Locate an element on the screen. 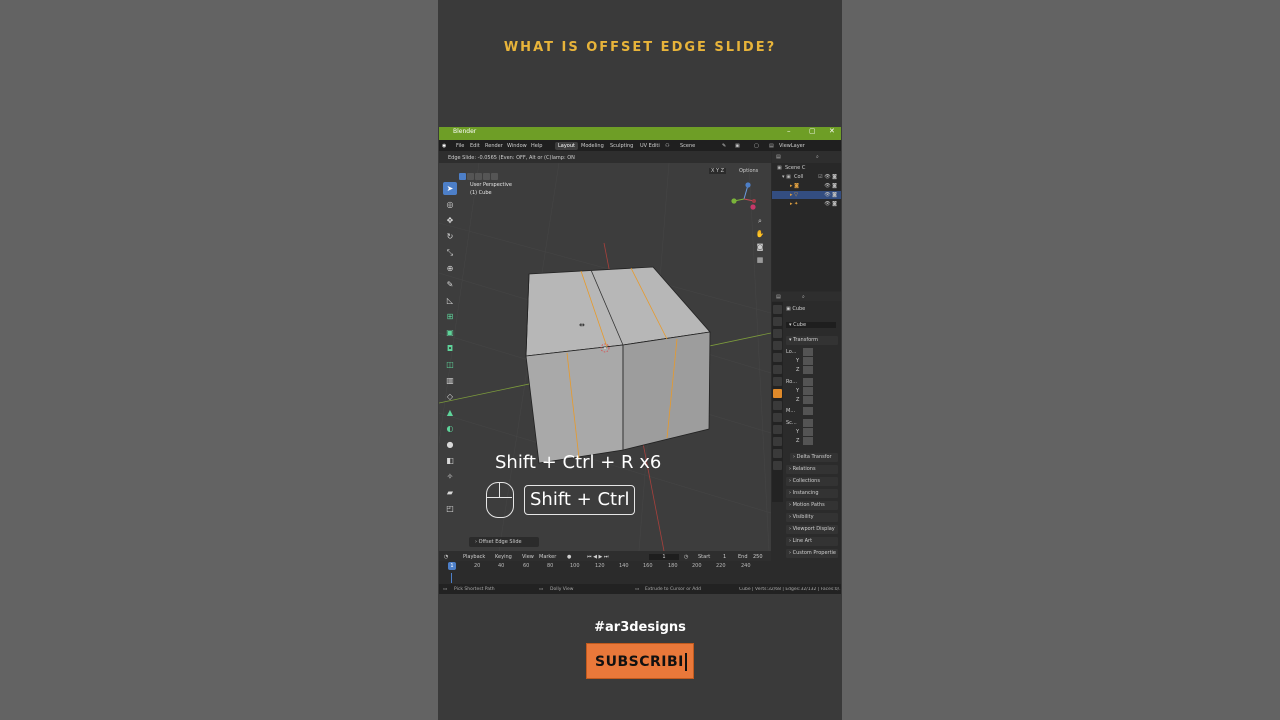 This screenshot has height=720, width=1280. smooth-tool-icon: ● is located at coordinates (450, 444).